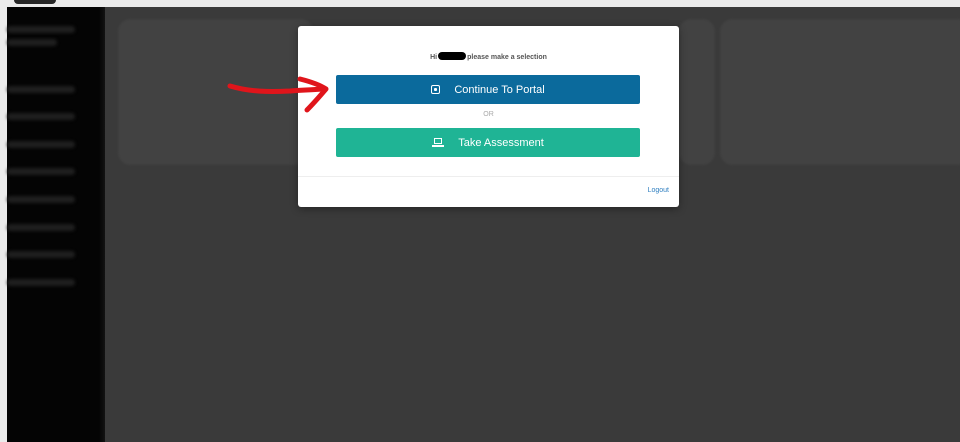  Describe the element at coordinates (507, 57) in the screenshot. I see `greeting-suffix: please make a selection` at that location.